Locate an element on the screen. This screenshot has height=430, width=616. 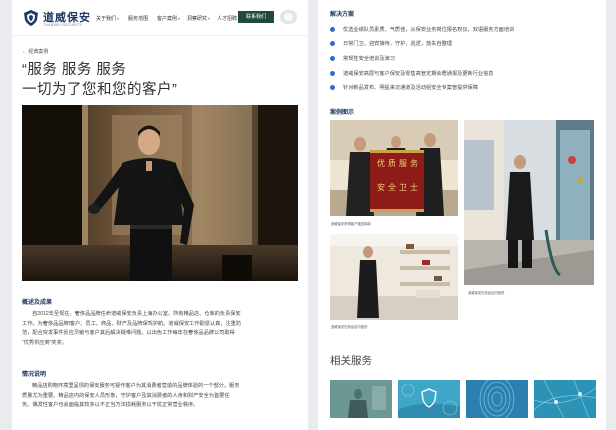
banner-char: 卫 is located at coordinates (403, 187).